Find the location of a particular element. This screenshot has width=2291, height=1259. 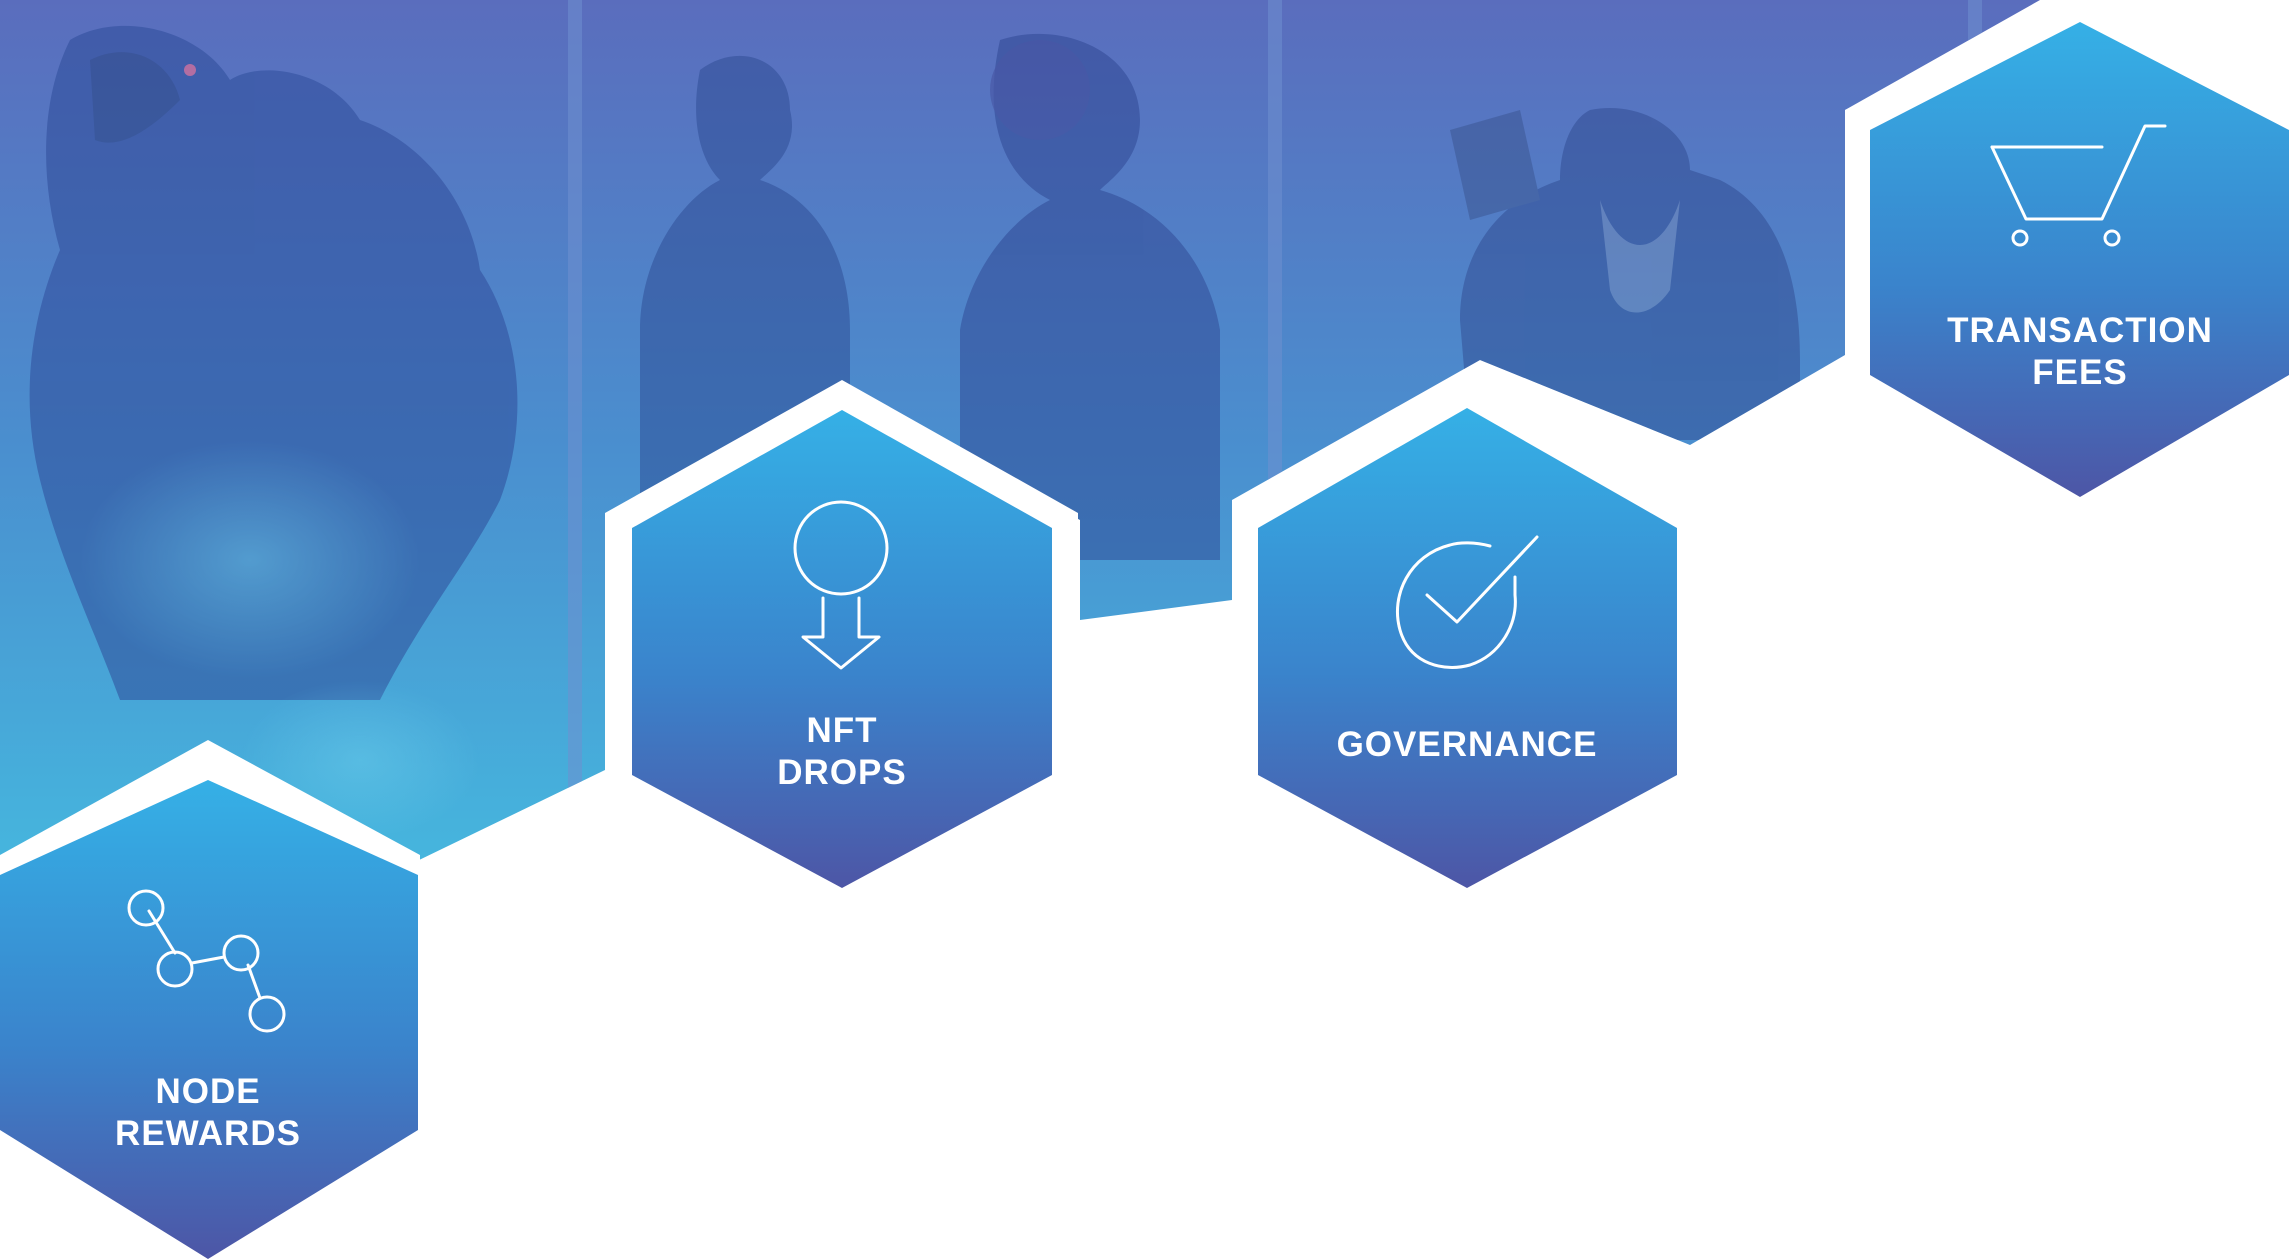

nft-drops-label-line1: NFT is located at coordinates (841, 730).